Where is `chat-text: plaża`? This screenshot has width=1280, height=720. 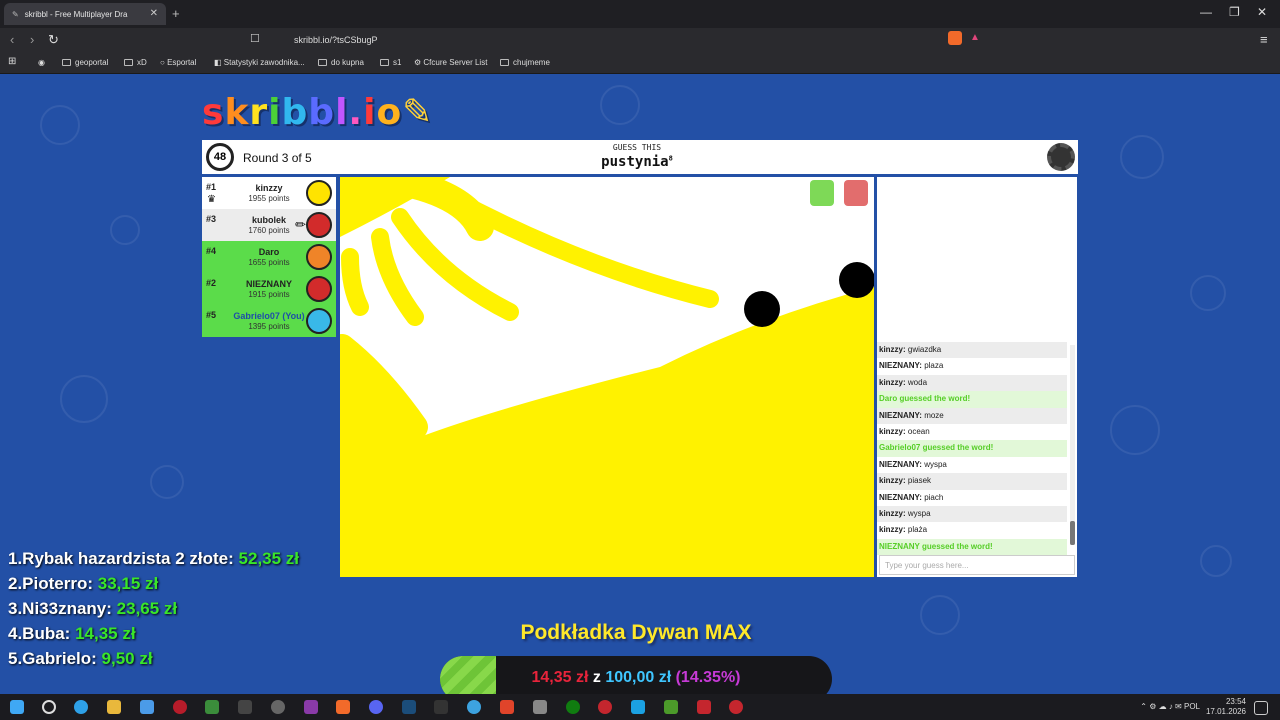 chat-text: plaża is located at coordinates (917, 530).